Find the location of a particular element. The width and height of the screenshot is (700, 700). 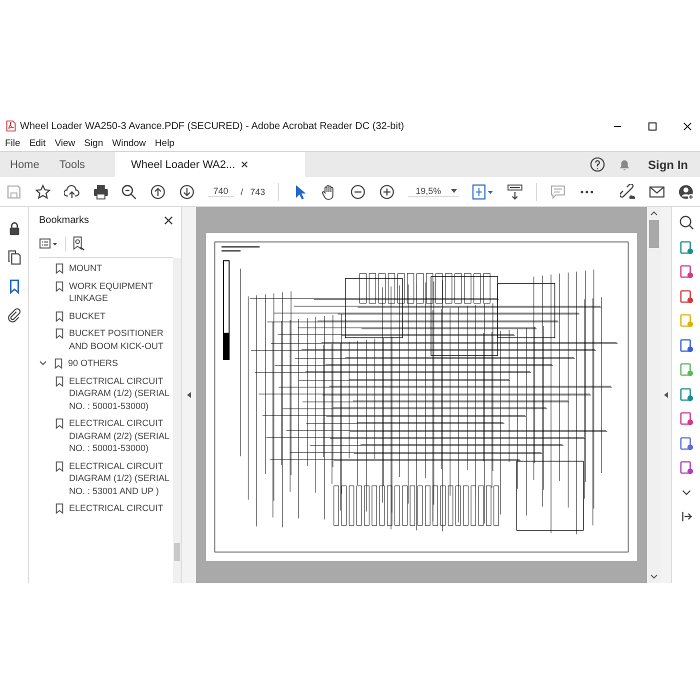

tab: Home is located at coordinates (25, 164).